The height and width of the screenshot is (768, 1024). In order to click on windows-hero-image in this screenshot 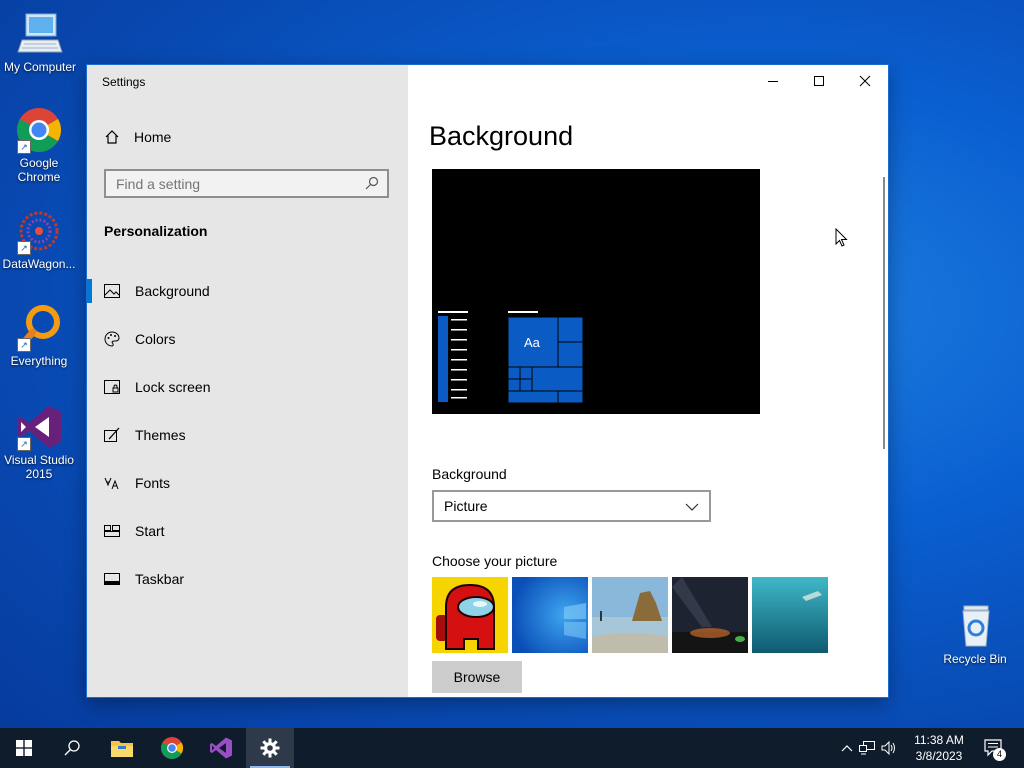, I will do `click(550, 615)`.